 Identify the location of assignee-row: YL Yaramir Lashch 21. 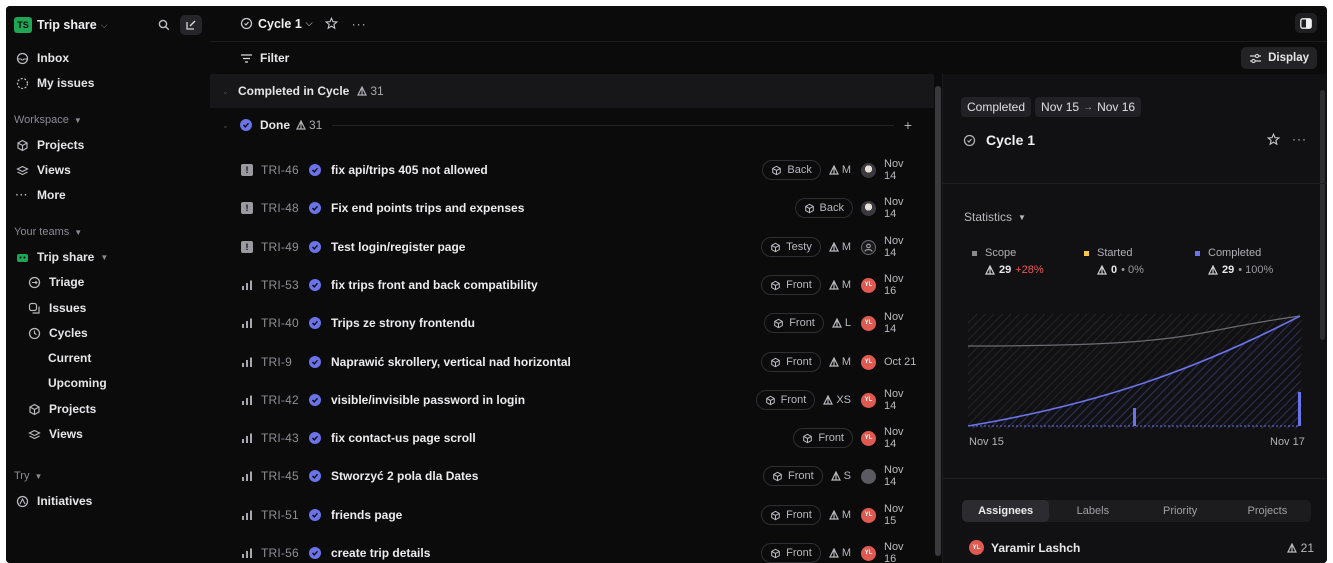
(1141, 547).